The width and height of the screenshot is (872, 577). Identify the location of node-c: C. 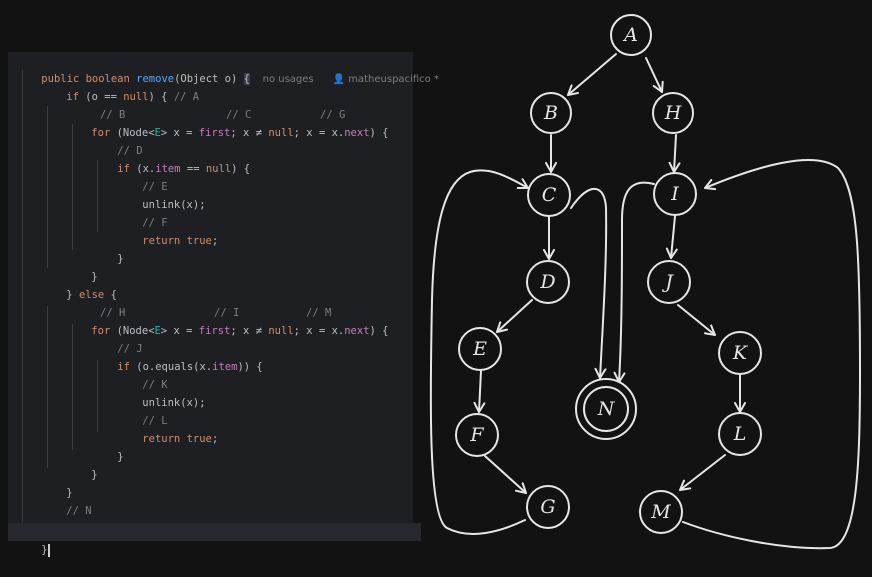
(549, 195).